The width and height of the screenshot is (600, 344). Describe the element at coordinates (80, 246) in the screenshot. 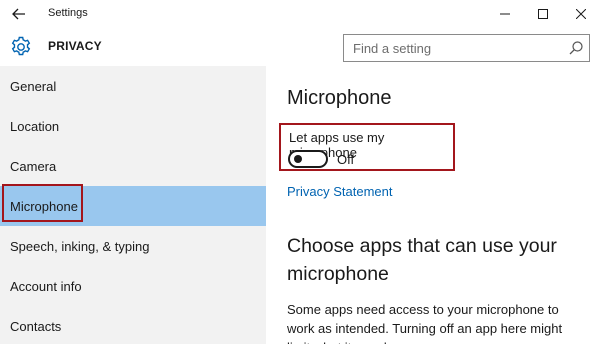

I see `sidebar-item-label: Speech, inking, & typing` at that location.